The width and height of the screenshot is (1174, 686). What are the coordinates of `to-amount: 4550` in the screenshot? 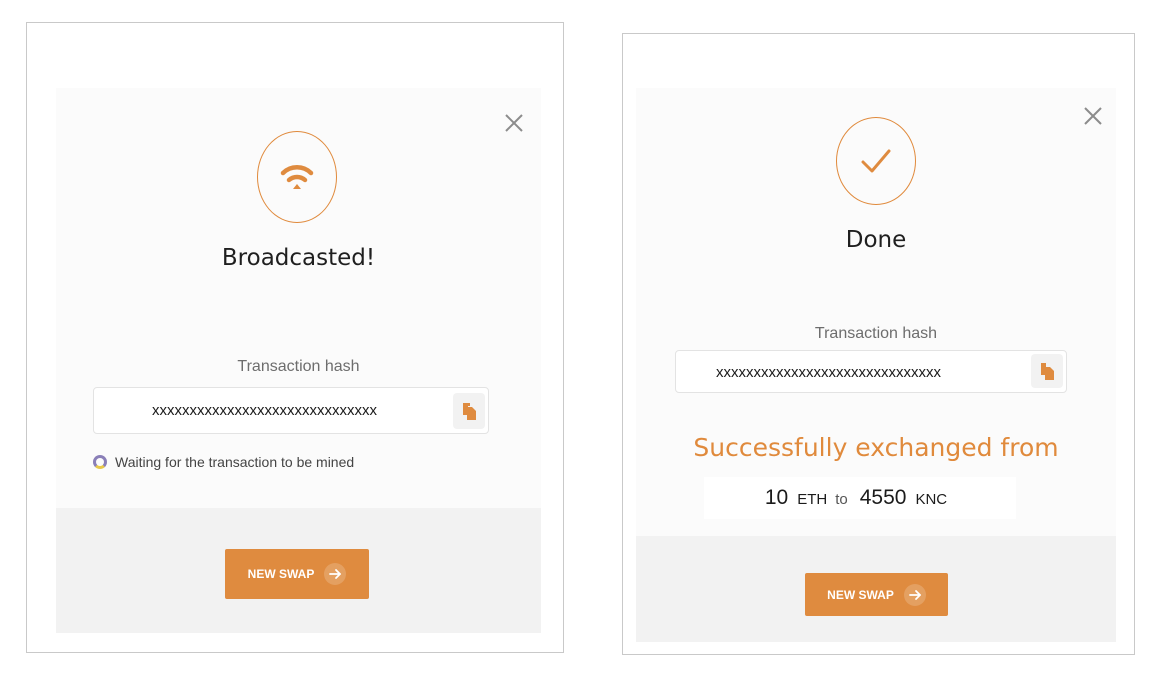 It's located at (883, 497).